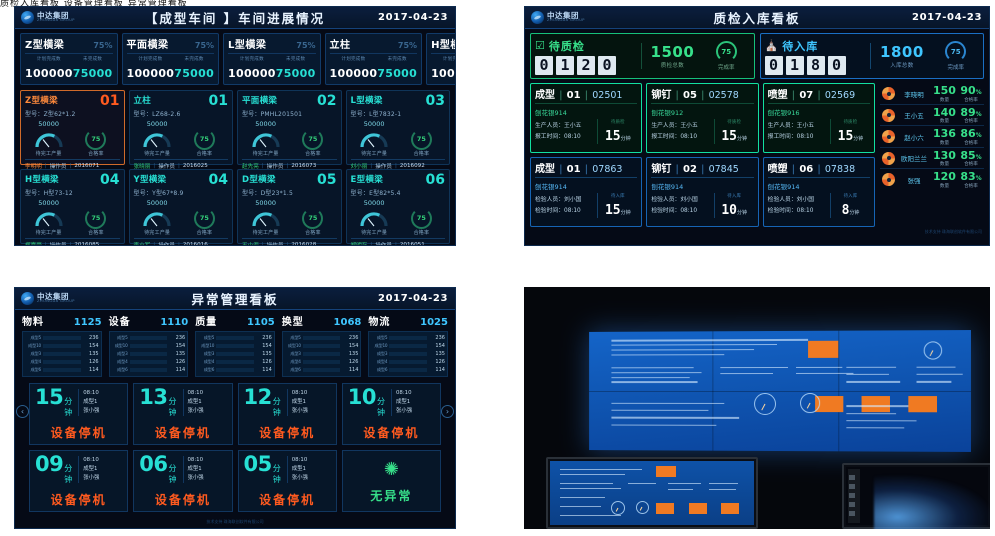 Image resolution: width=995 pixels, height=536 pixels. Describe the element at coordinates (235, 345) in the screenshot. I see `exception-metric-column: 质量 1105 成型5 236 成型10 154 成型3 135 成型4 126 成型6 114` at that location.